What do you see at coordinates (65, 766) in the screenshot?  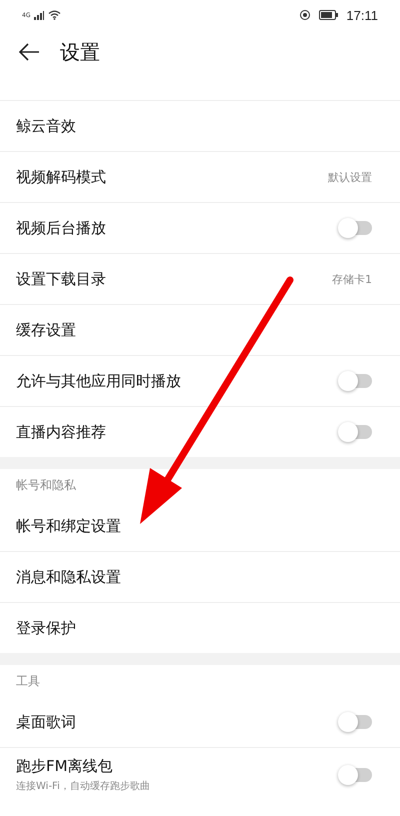 I see `row-label: 跑步FM离线包` at bounding box center [65, 766].